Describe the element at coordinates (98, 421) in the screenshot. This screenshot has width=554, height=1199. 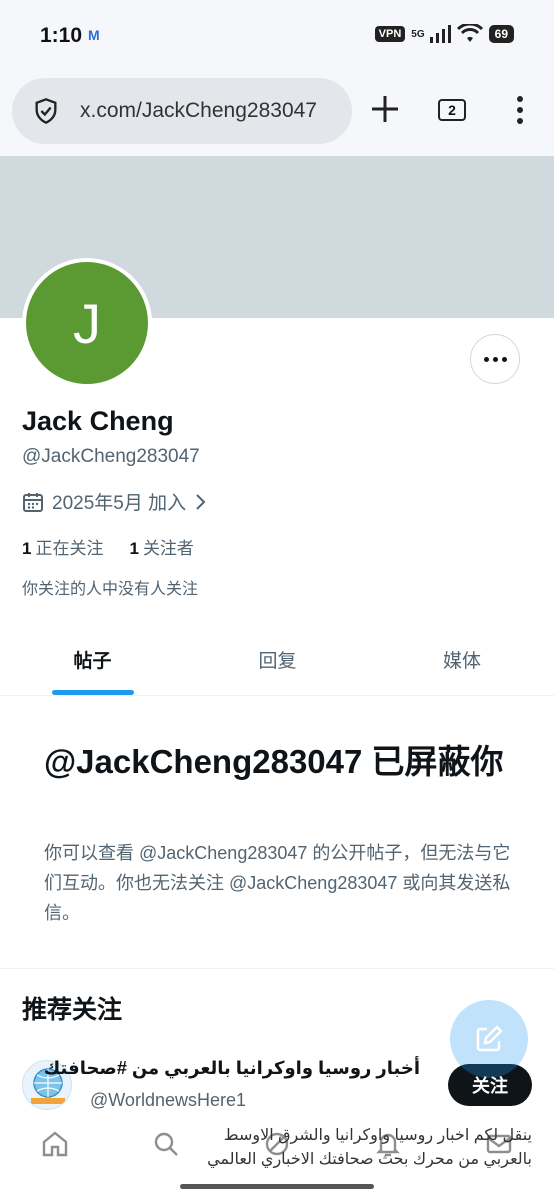
I see `profile-name: Jack Cheng` at that location.